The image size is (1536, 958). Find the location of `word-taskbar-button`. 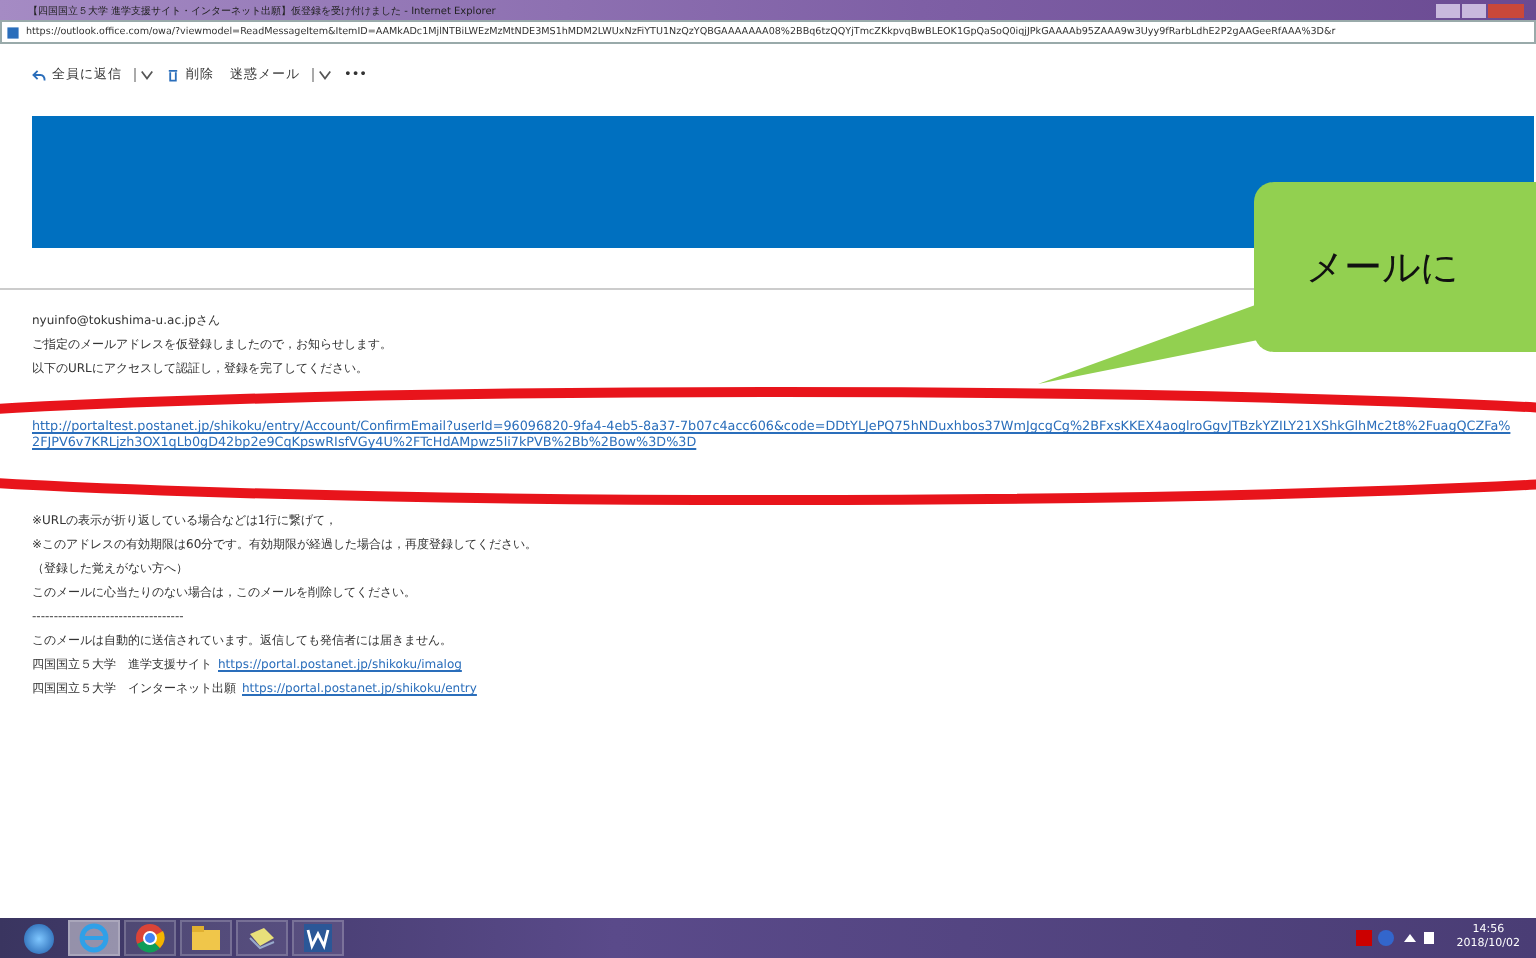

word-taskbar-button is located at coordinates (318, 938).